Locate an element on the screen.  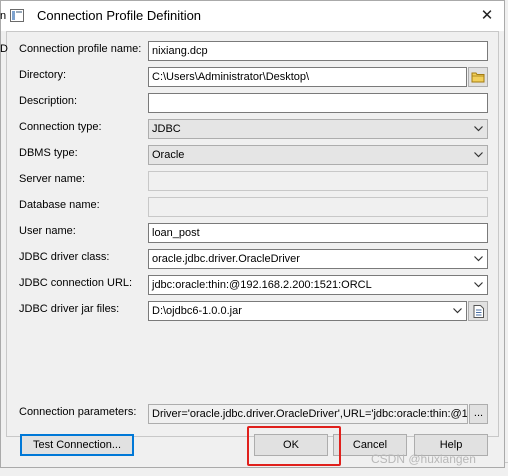
close-button: ✕ is located at coordinates (487, 16).